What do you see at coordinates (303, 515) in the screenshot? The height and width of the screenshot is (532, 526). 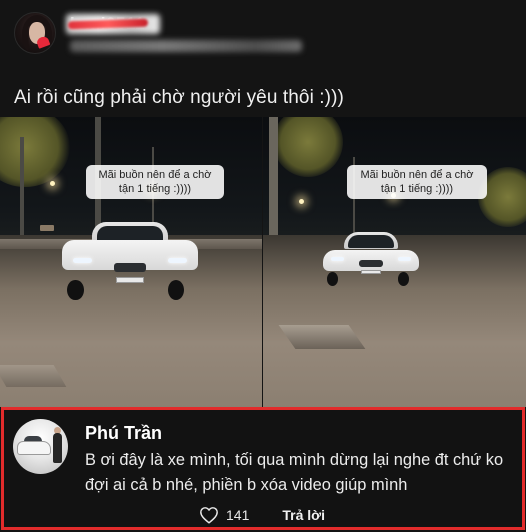 I see `reply-button: Trả lời` at bounding box center [303, 515].